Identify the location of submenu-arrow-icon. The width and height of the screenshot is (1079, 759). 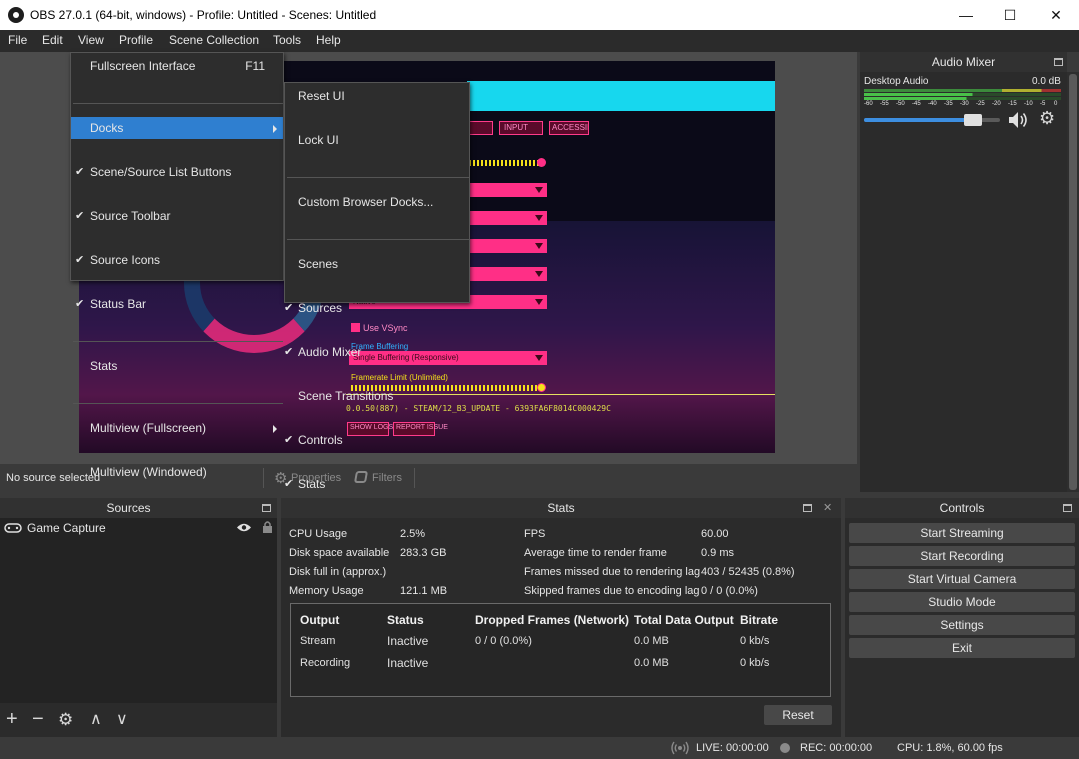
(275, 129).